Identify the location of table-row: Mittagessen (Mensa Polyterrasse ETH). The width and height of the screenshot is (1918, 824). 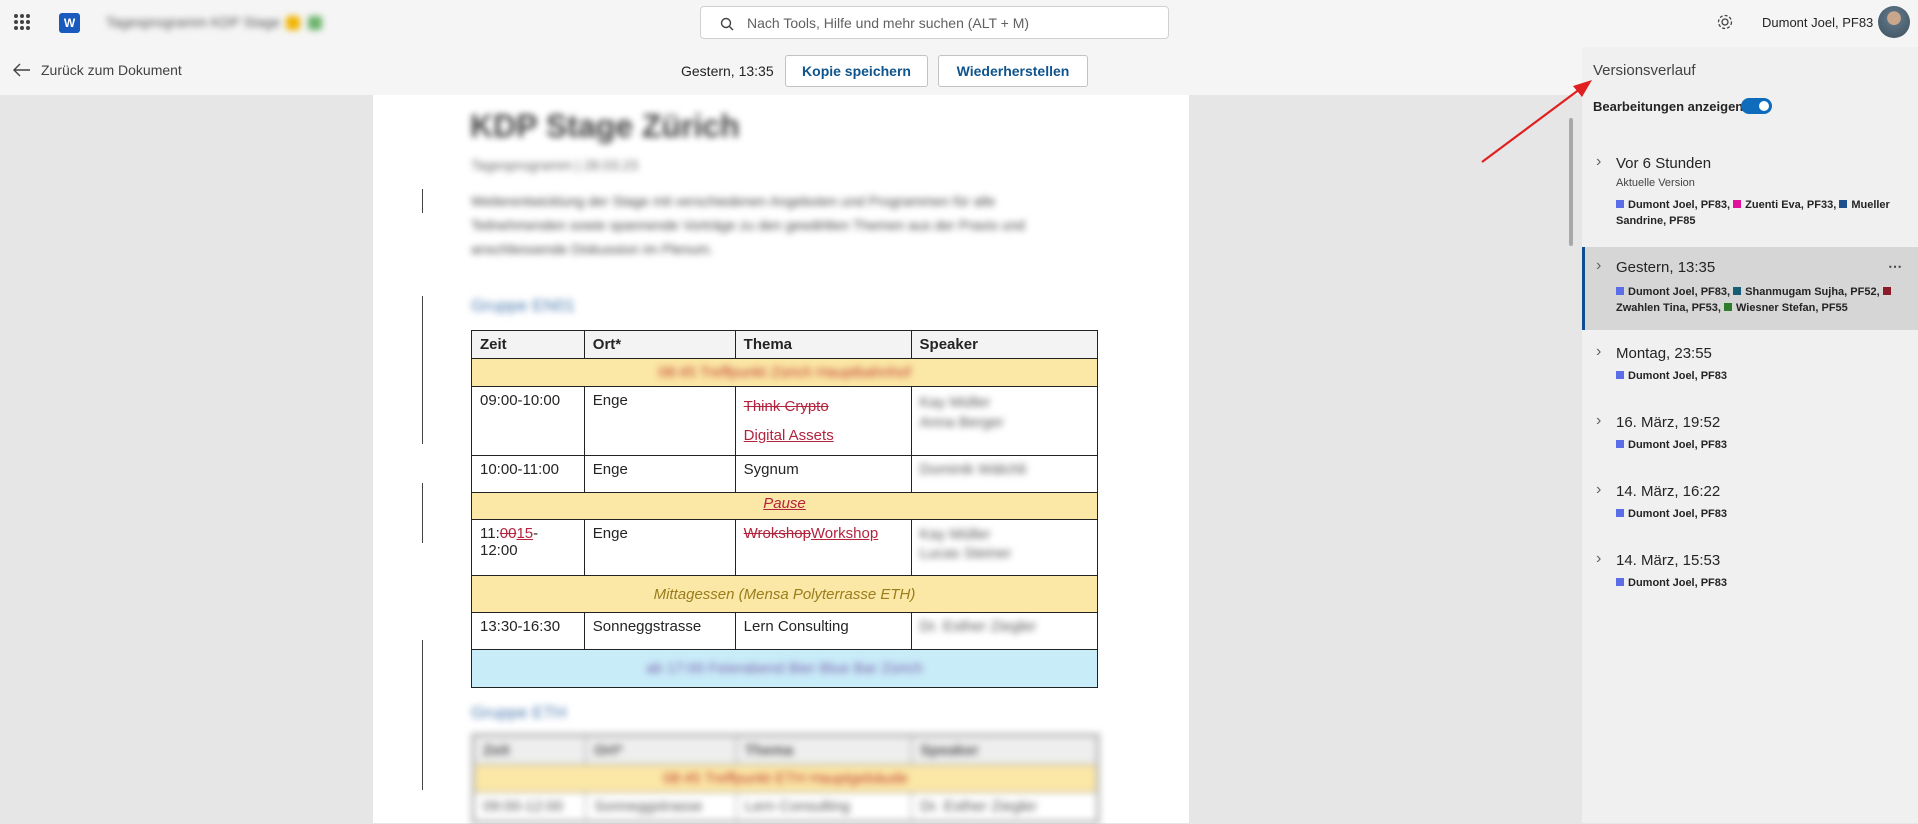
(784, 594).